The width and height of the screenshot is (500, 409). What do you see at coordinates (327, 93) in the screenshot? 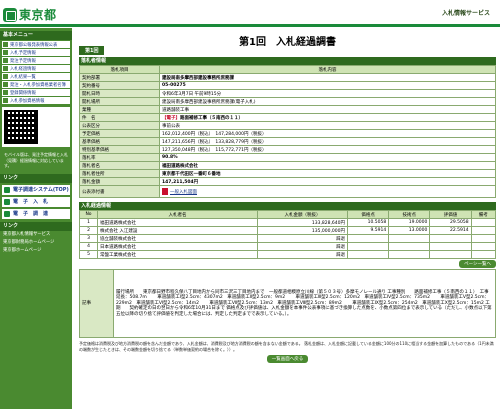
I see `row-value: 令和6年3月7日 午前9時15分` at bounding box center [327, 93].